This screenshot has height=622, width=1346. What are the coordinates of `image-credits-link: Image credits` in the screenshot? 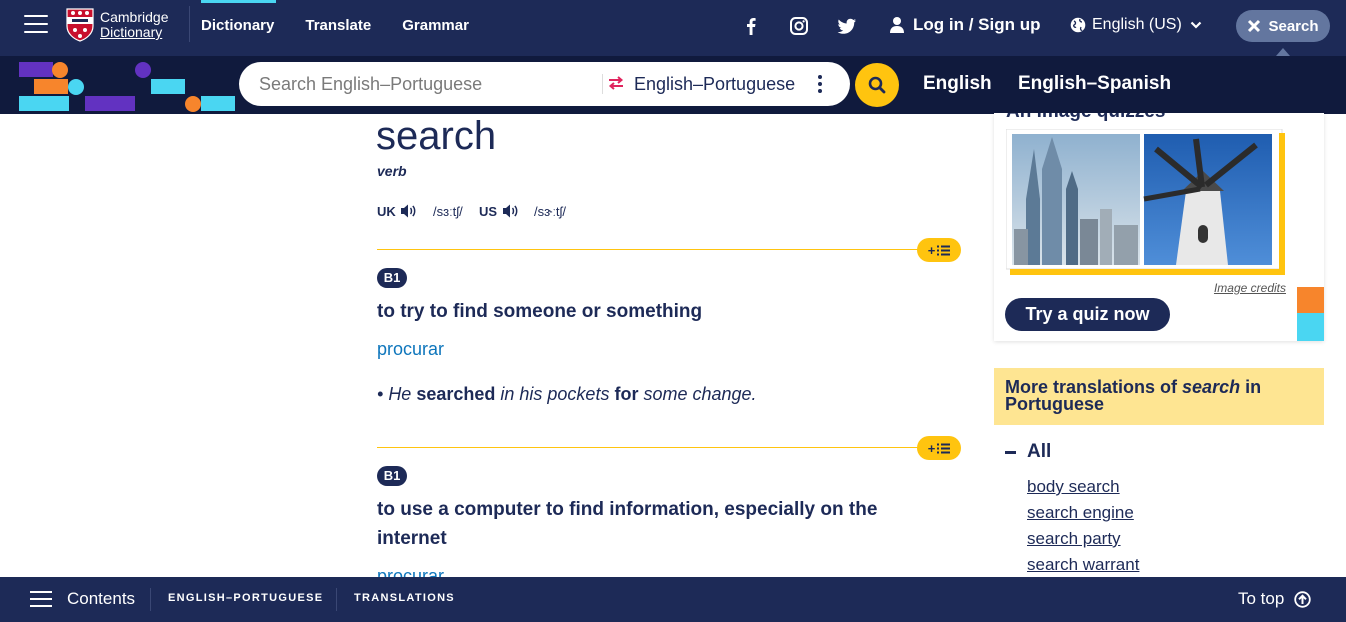 It's located at (1250, 288).